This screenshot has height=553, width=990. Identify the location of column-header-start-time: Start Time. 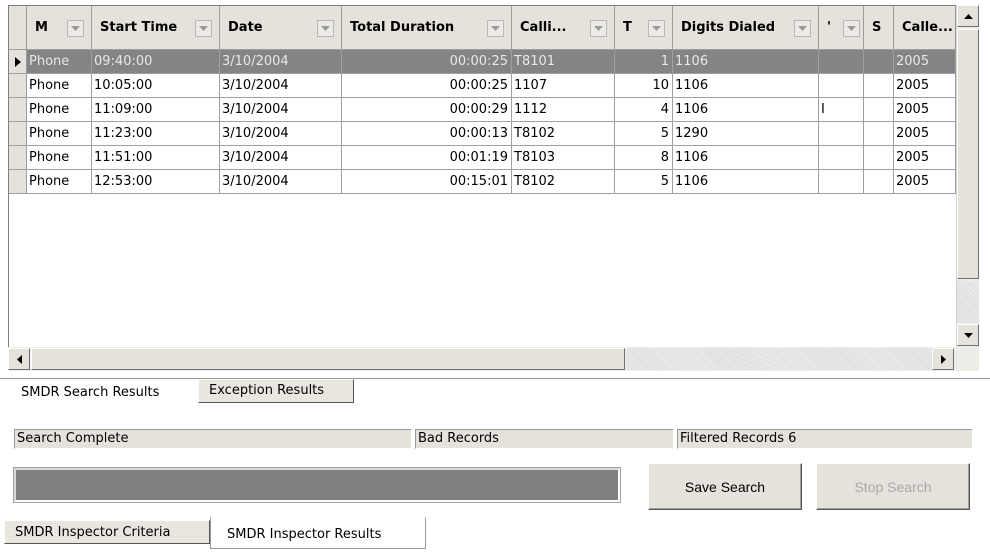
(156, 28).